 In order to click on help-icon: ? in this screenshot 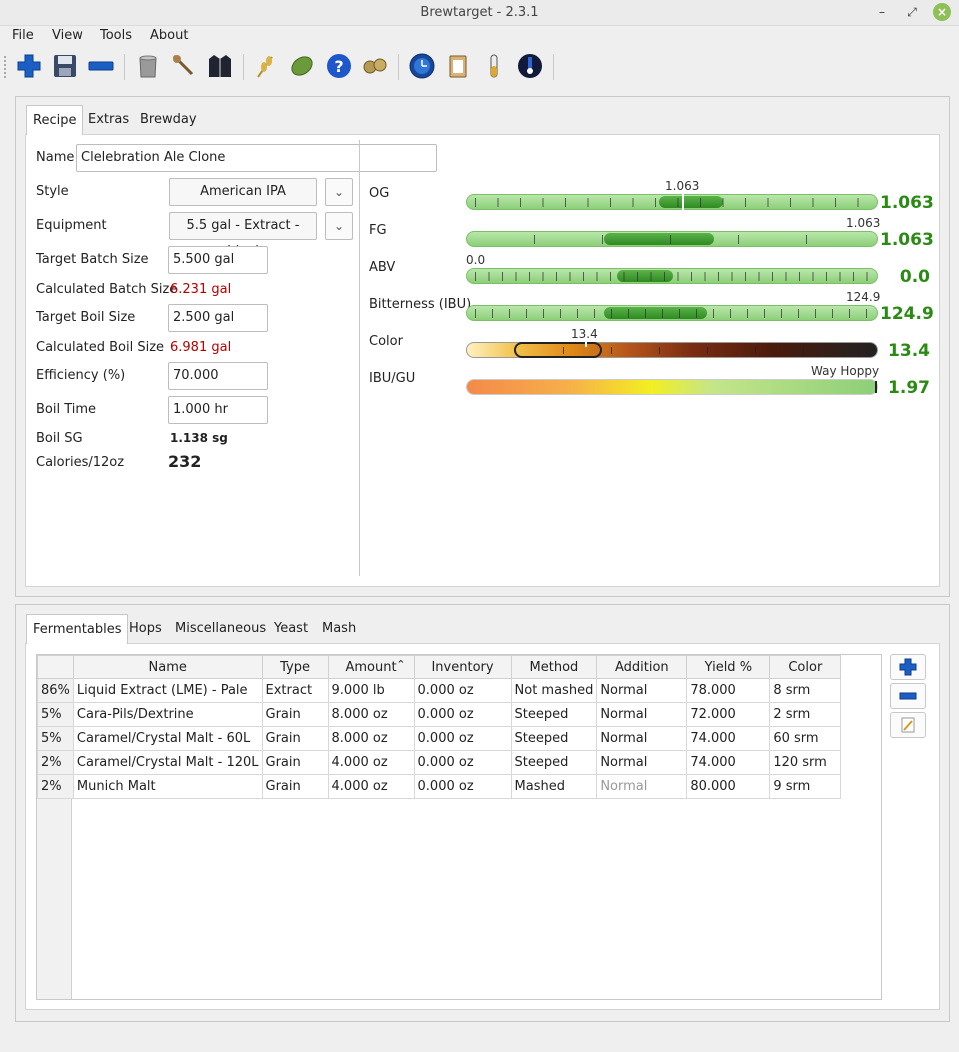, I will do `click(339, 66)`.